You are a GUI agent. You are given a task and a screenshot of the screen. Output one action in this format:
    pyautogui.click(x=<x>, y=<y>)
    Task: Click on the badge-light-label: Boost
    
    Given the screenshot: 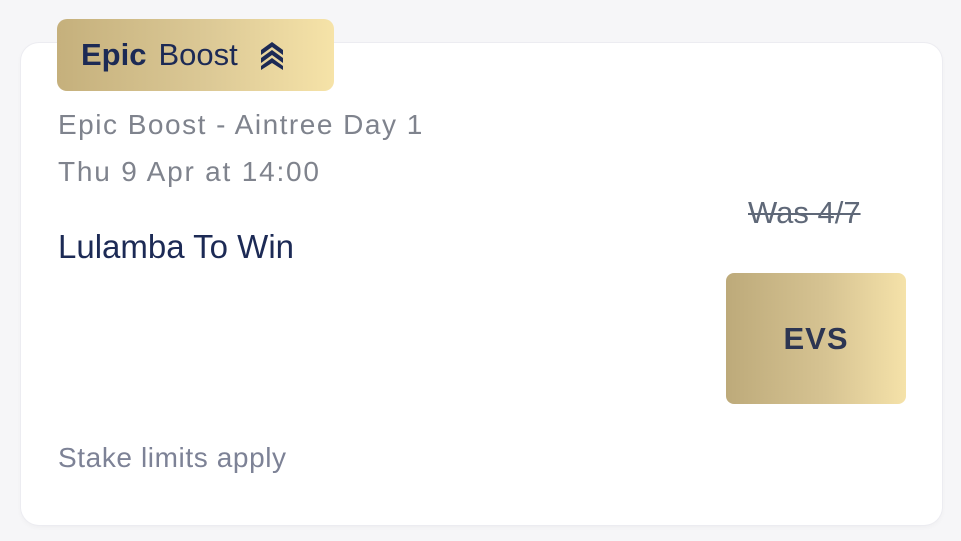 What is the action you would take?
    pyautogui.click(x=198, y=54)
    